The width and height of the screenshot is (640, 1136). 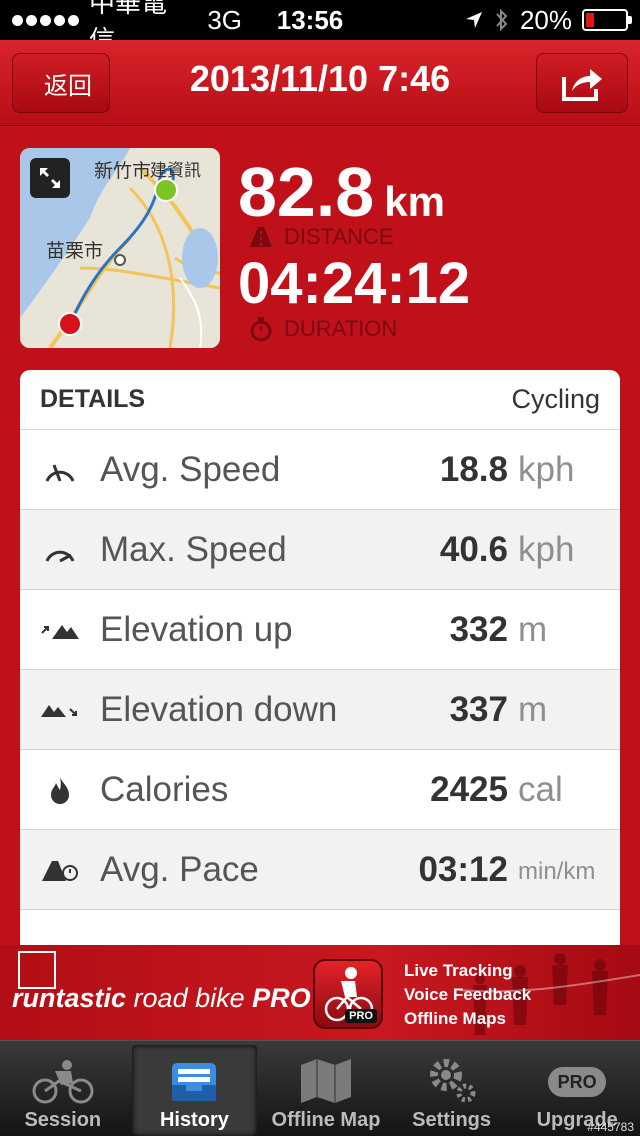 I want to click on detail-unit: cal, so click(x=540, y=789).